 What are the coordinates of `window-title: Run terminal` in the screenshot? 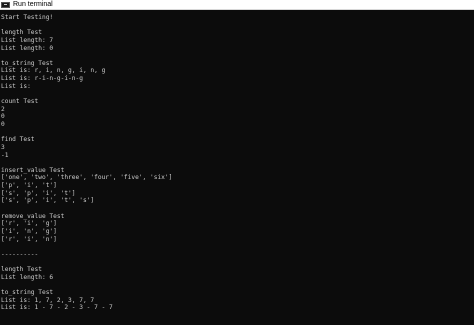 It's located at (33, 4).